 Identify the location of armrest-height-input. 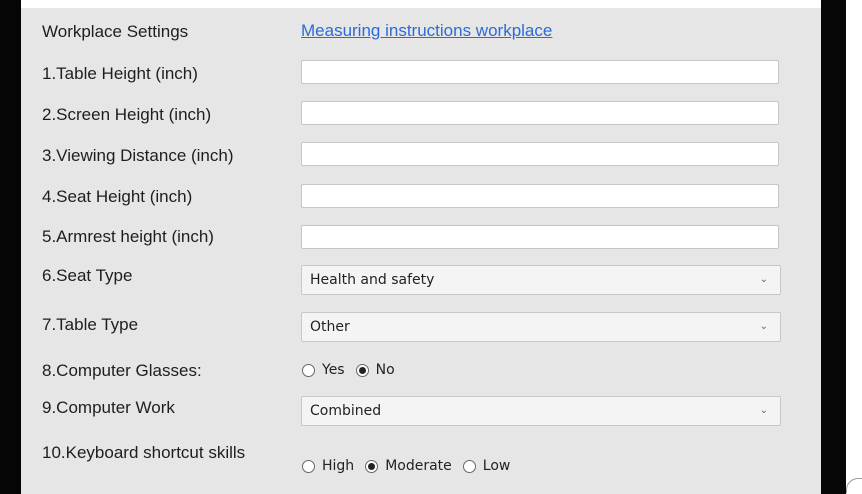
(540, 237).